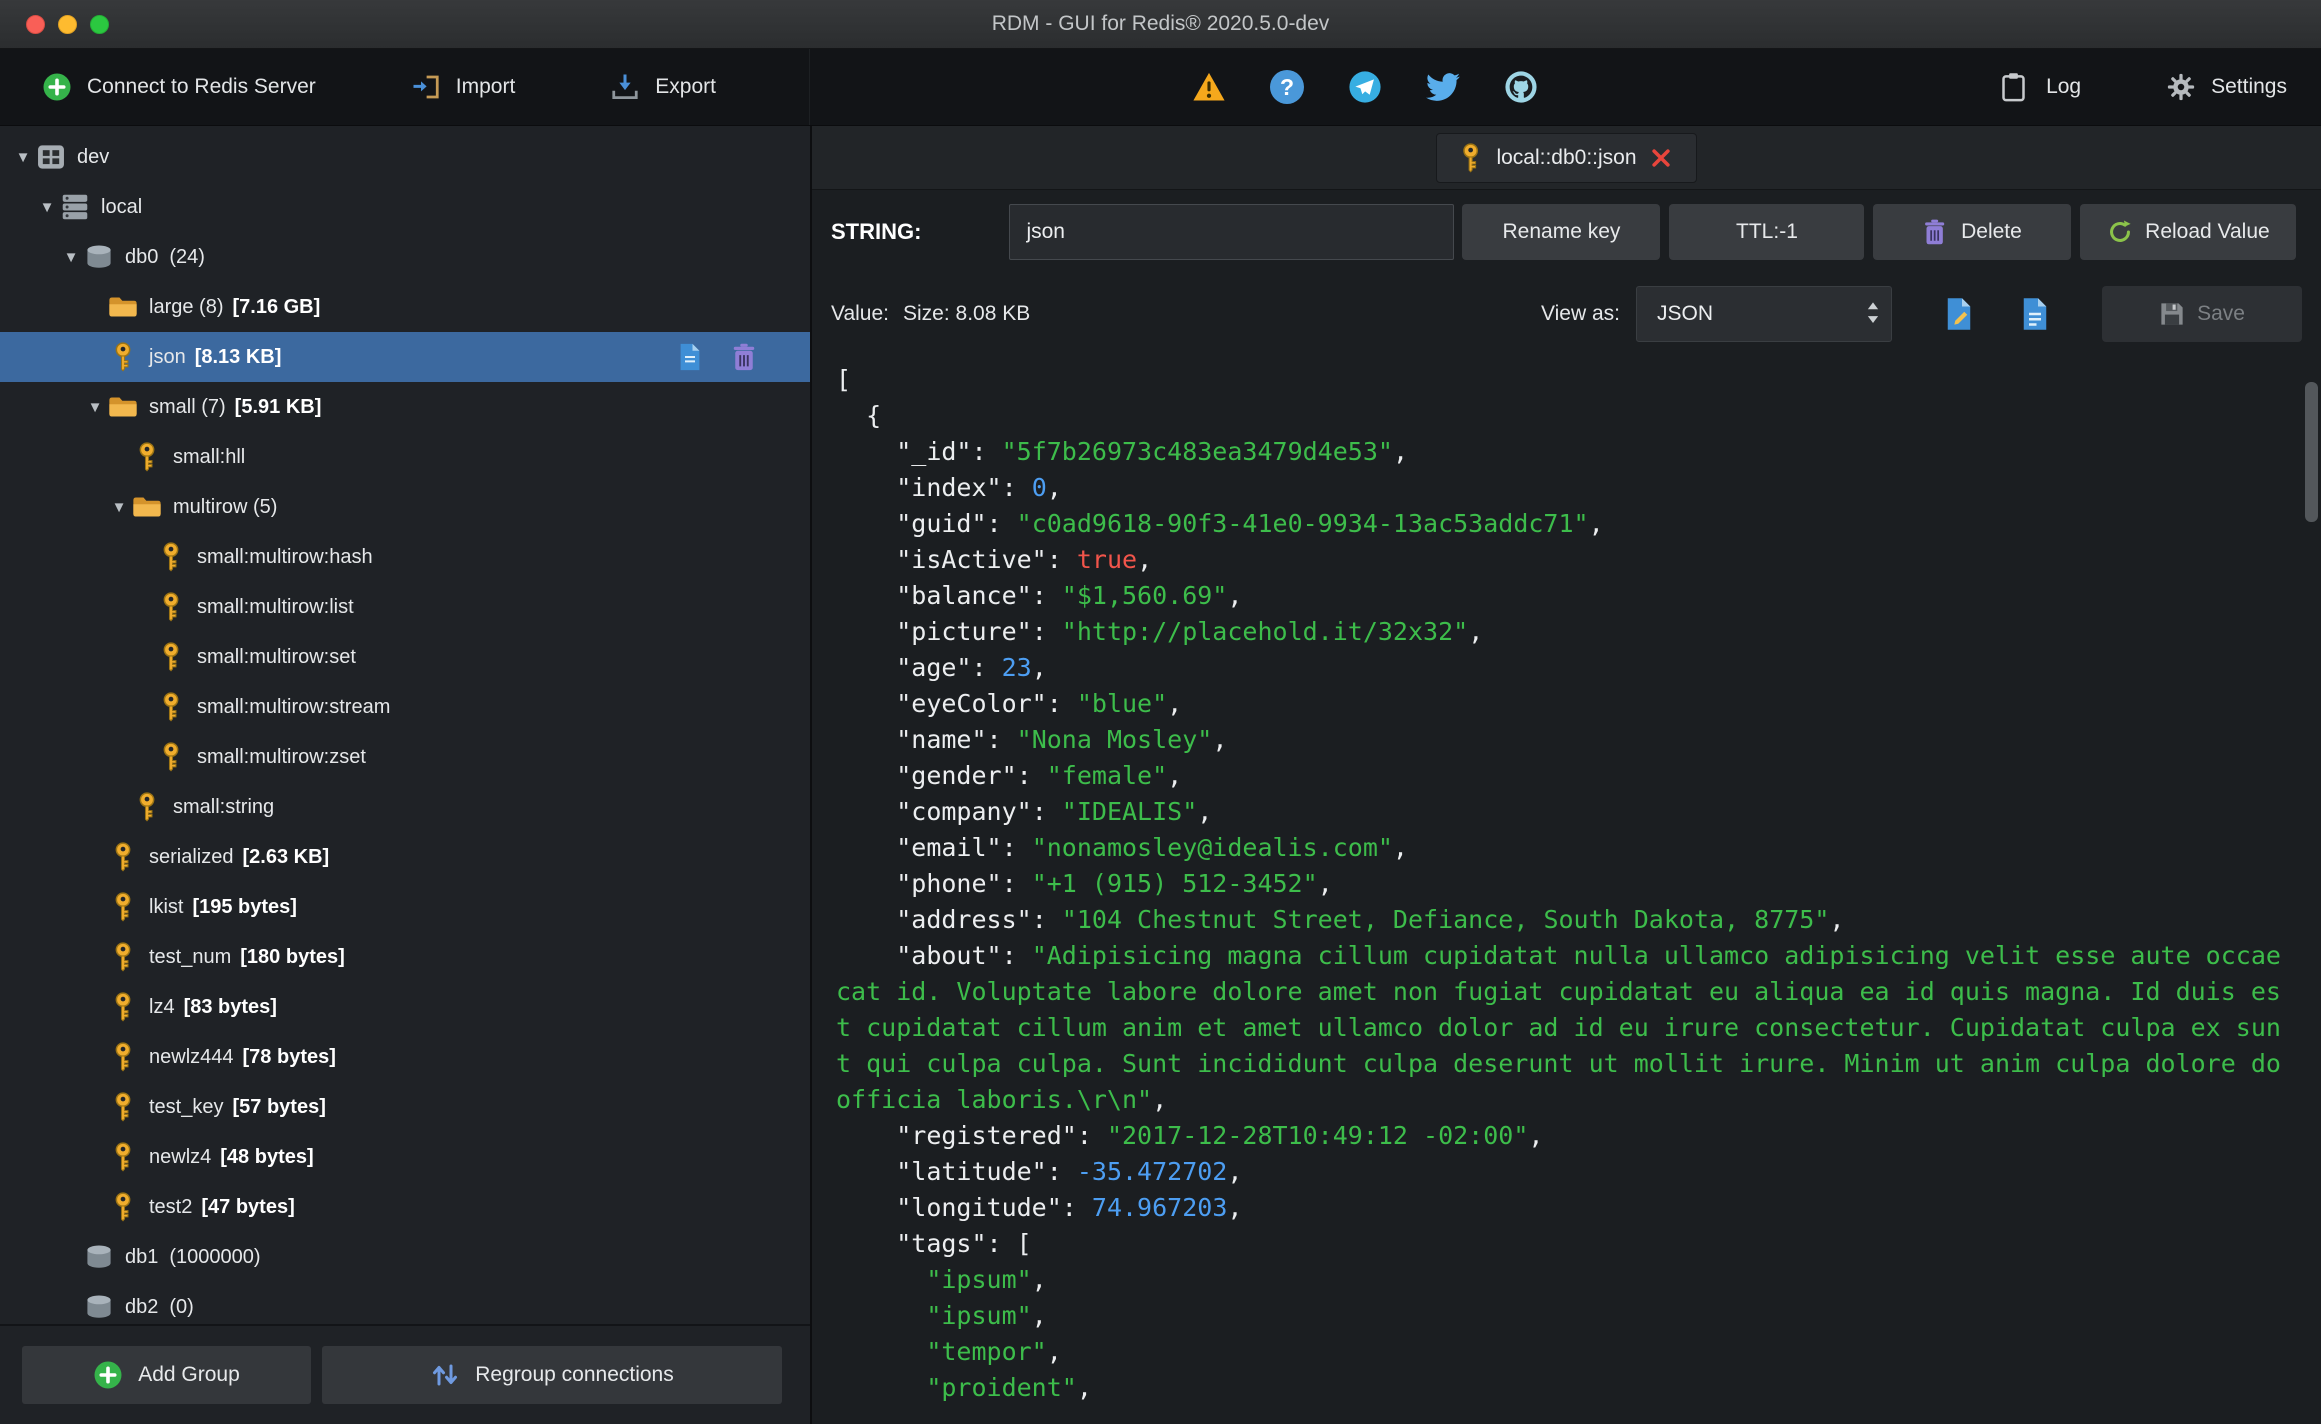 Image resolution: width=2321 pixels, height=1424 pixels. What do you see at coordinates (405, 1107) in the screenshot?
I see `tree-item-test-key: test_key [57 bytes]` at bounding box center [405, 1107].